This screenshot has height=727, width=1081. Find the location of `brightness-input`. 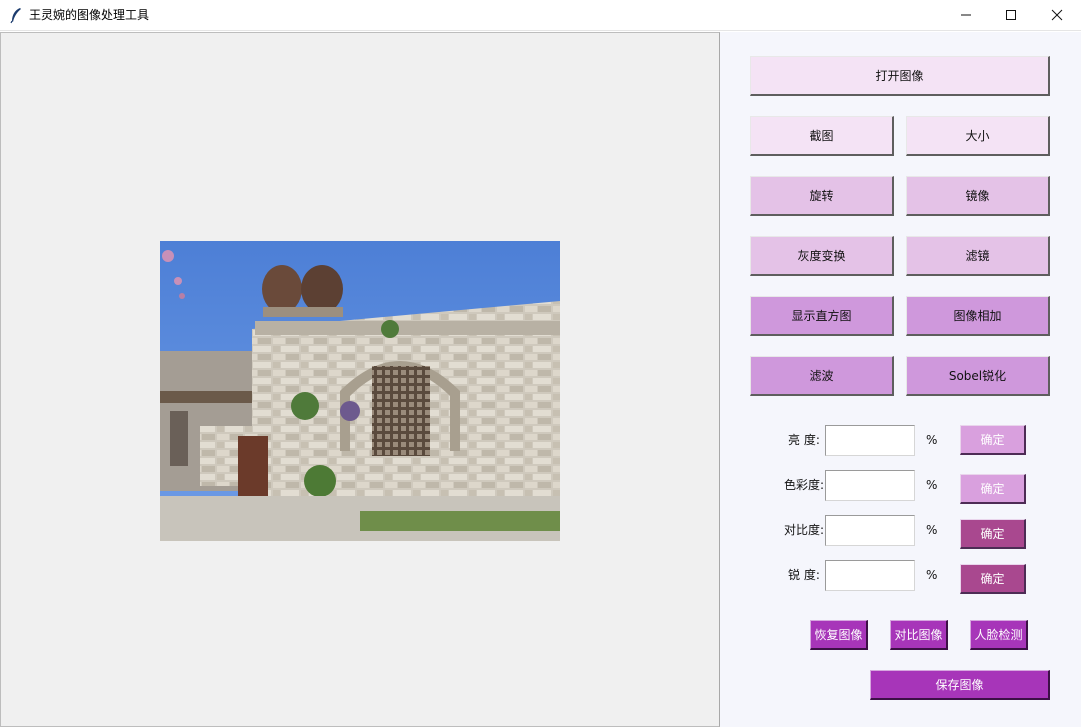

brightness-input is located at coordinates (870, 440).